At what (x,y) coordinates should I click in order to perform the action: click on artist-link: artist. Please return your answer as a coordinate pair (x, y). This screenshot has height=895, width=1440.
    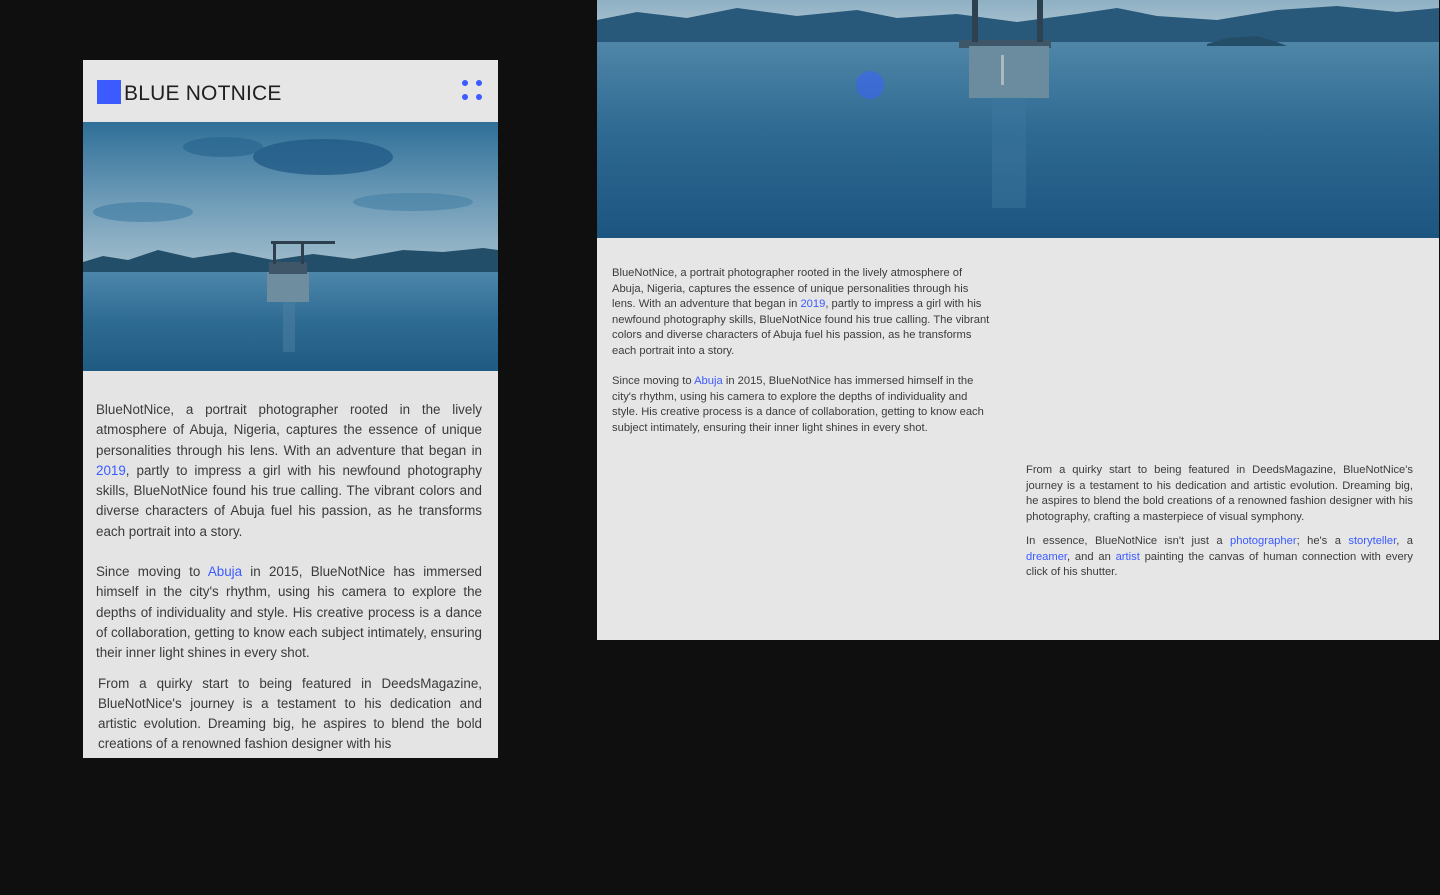
    Looking at the image, I should click on (1128, 557).